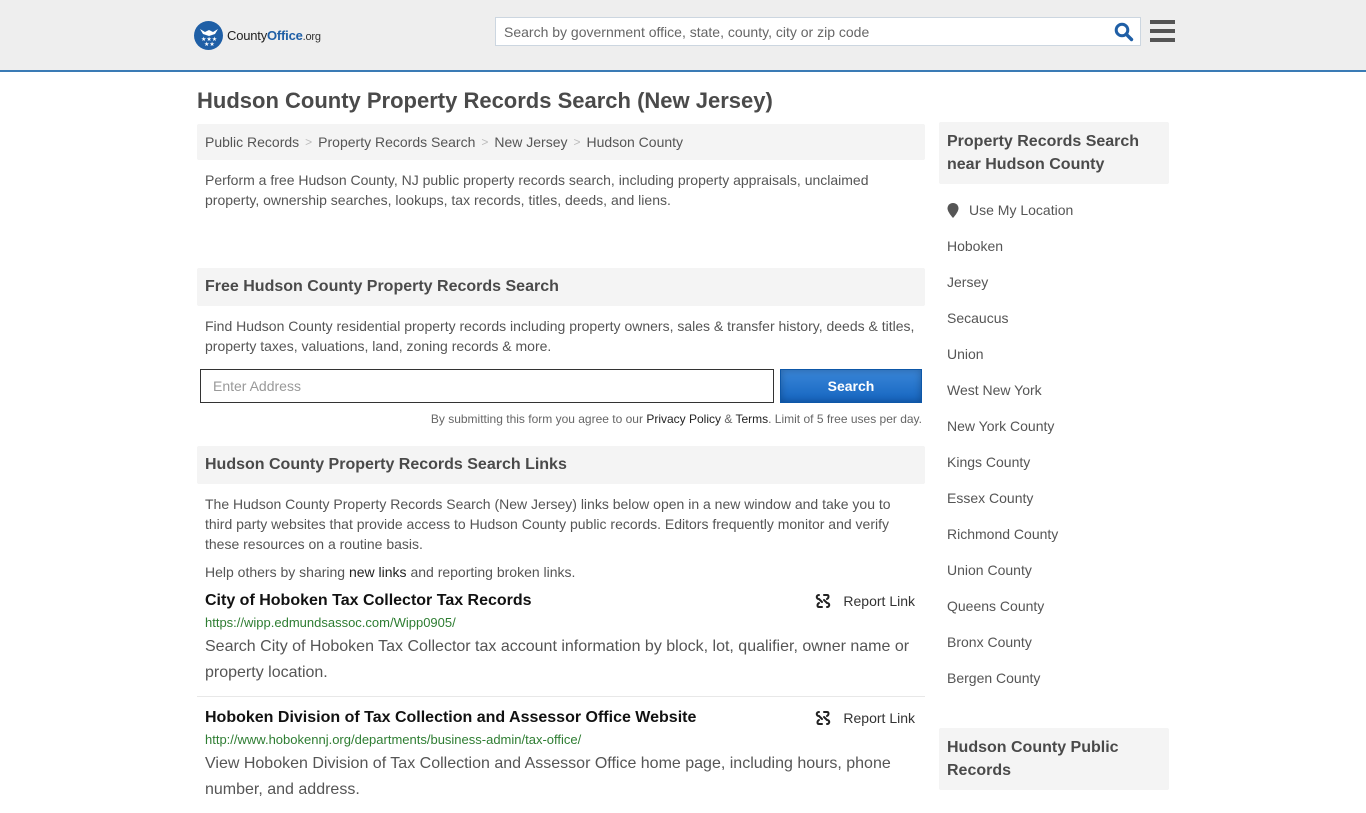  What do you see at coordinates (635, 142) in the screenshot?
I see `breadcrumb-hudson-county: Hudson County` at bounding box center [635, 142].